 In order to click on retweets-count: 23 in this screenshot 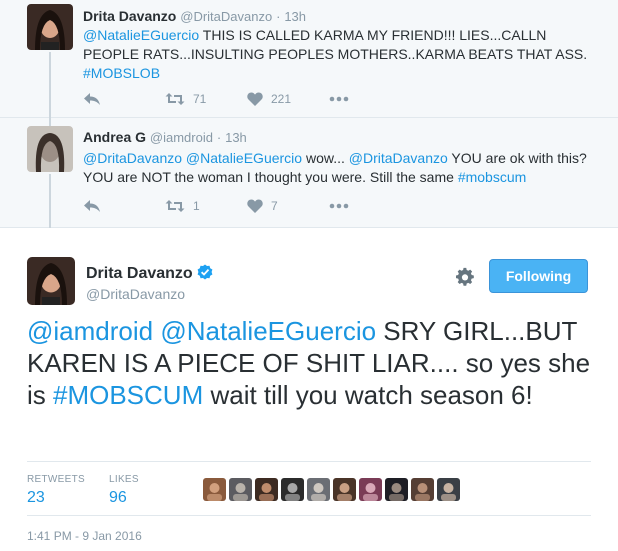, I will do `click(36, 497)`.